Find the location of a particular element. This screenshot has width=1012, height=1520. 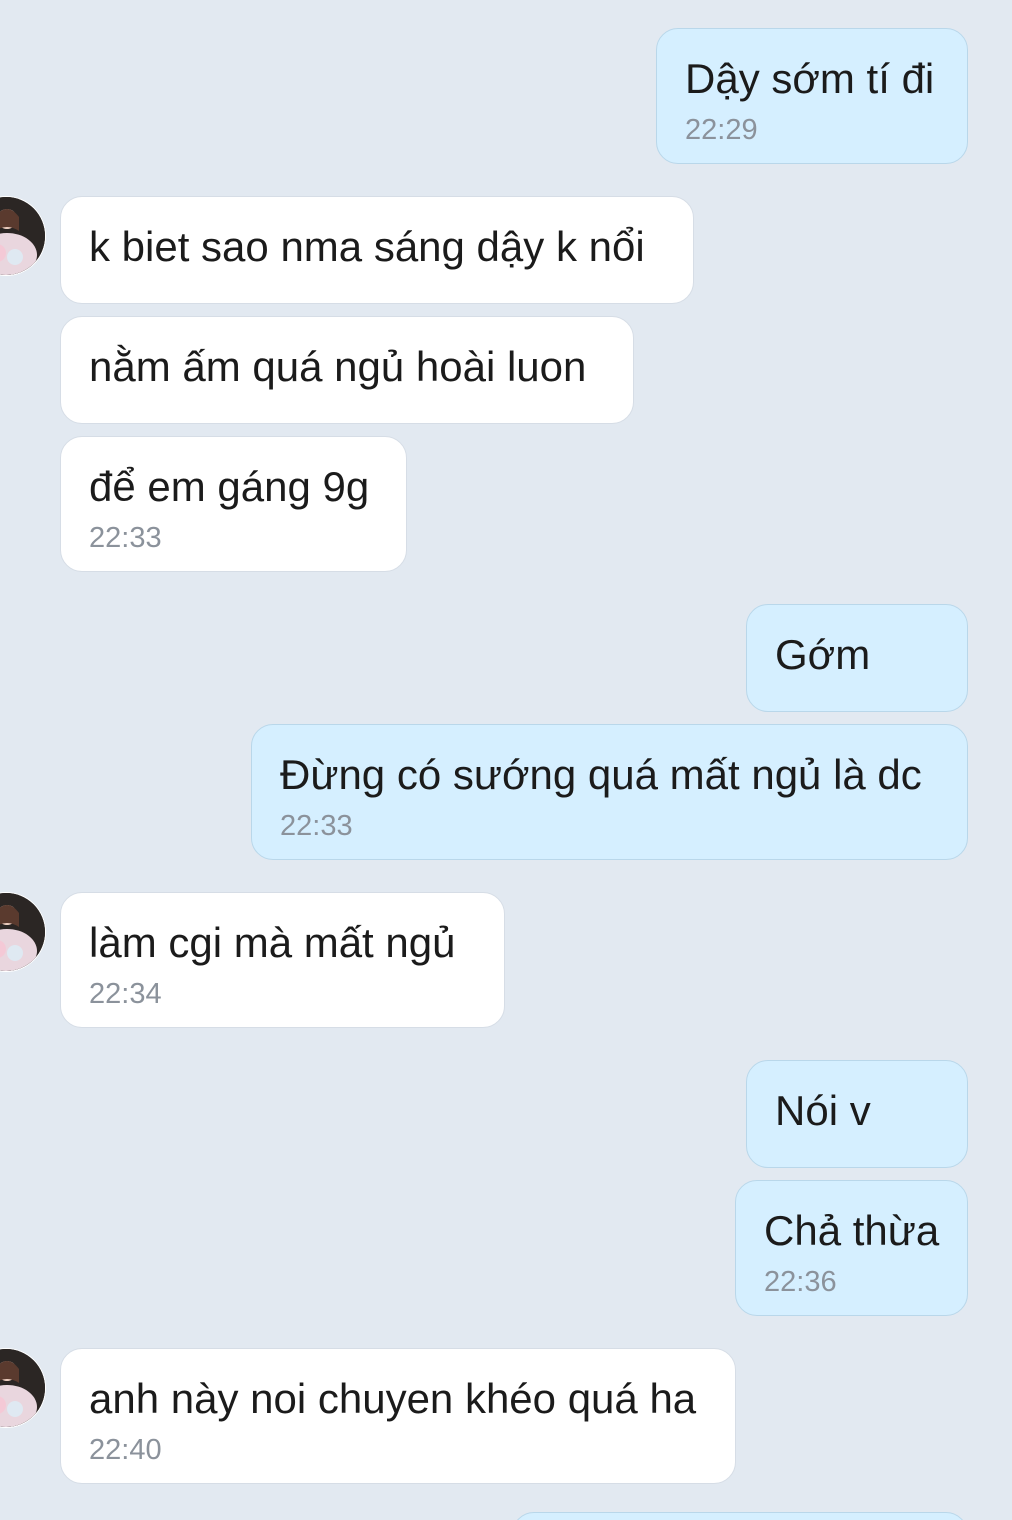

incoming-message-bubble: k biet sao nma sáng dậy k nổi is located at coordinates (377, 250).